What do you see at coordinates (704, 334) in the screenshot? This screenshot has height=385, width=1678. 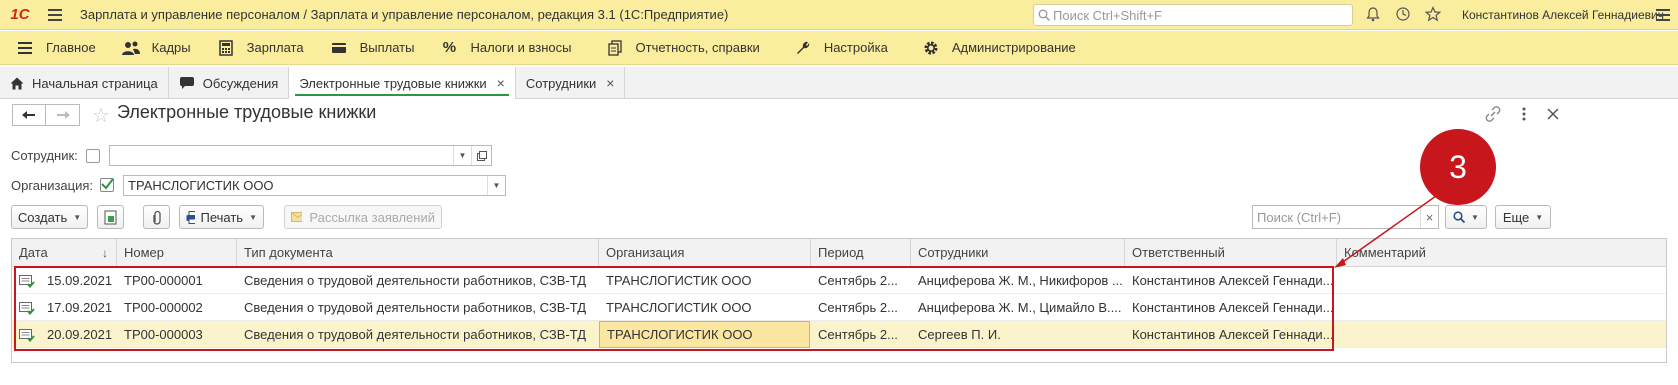 I see `cell-organization-focused: ТРАНСЛОГИСТИК ООО` at bounding box center [704, 334].